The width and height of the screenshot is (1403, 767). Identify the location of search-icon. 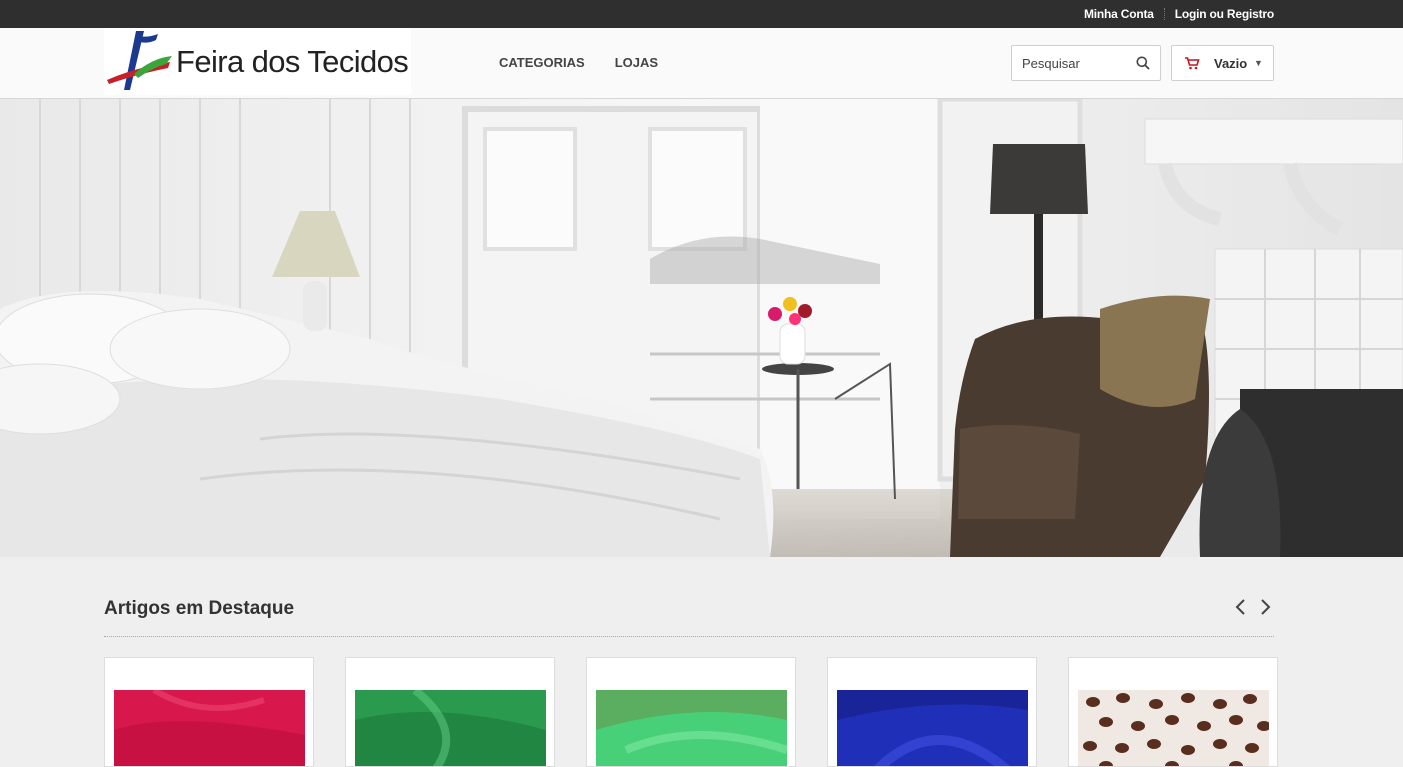
(1143, 65).